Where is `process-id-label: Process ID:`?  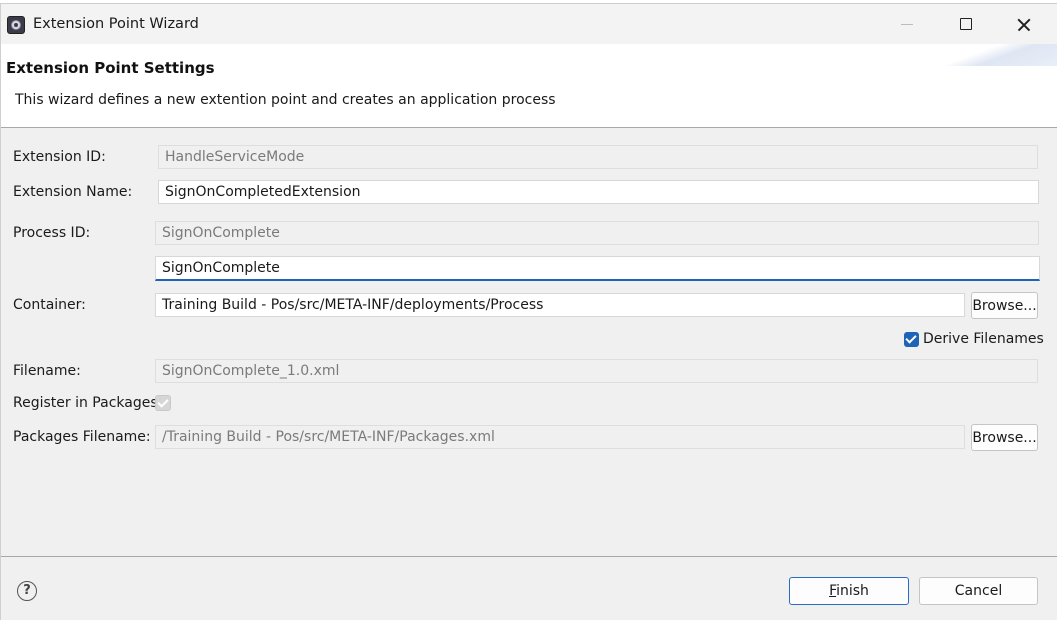
process-id-label: Process ID: is located at coordinates (52, 233).